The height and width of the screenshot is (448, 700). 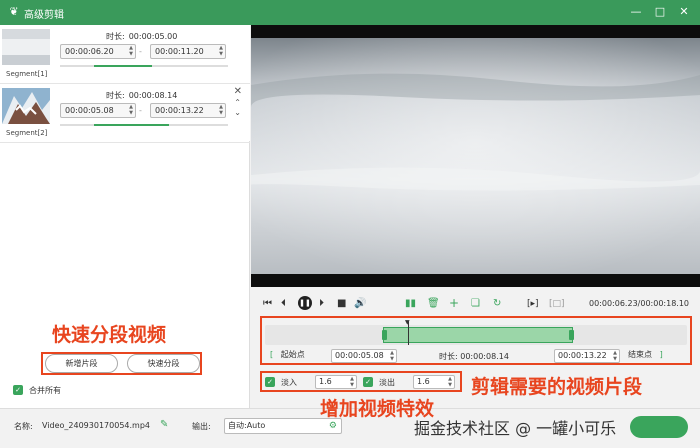 I want to click on split-icon: ▮▮, so click(x=410, y=304).